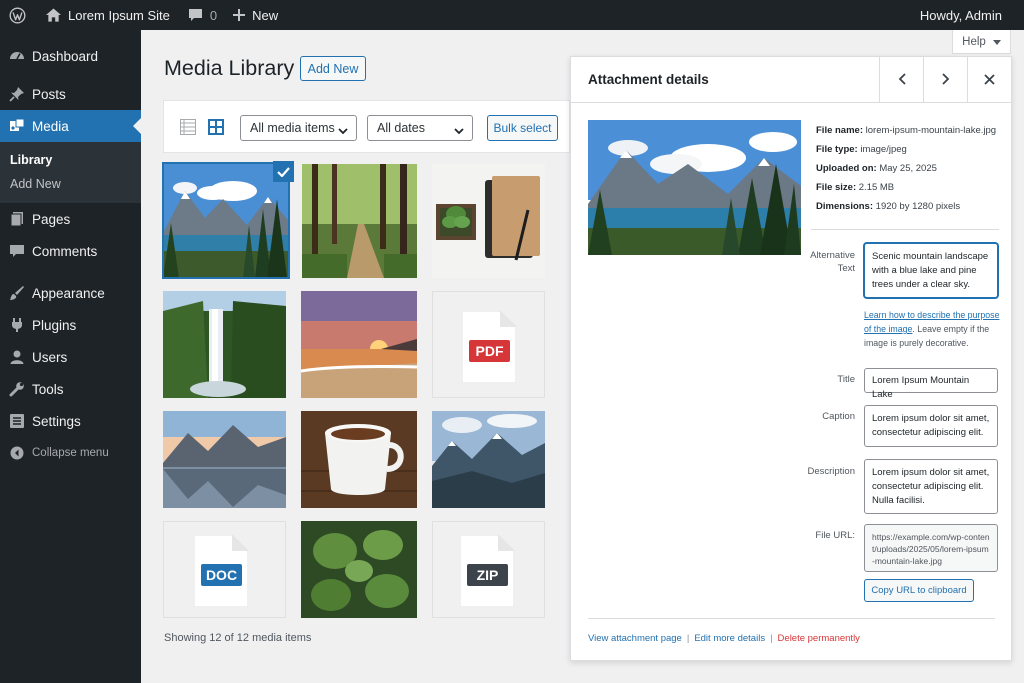 This screenshot has width=1024, height=683. Describe the element at coordinates (70, 184) in the screenshot. I see `submenu-add-new: Add New` at that location.